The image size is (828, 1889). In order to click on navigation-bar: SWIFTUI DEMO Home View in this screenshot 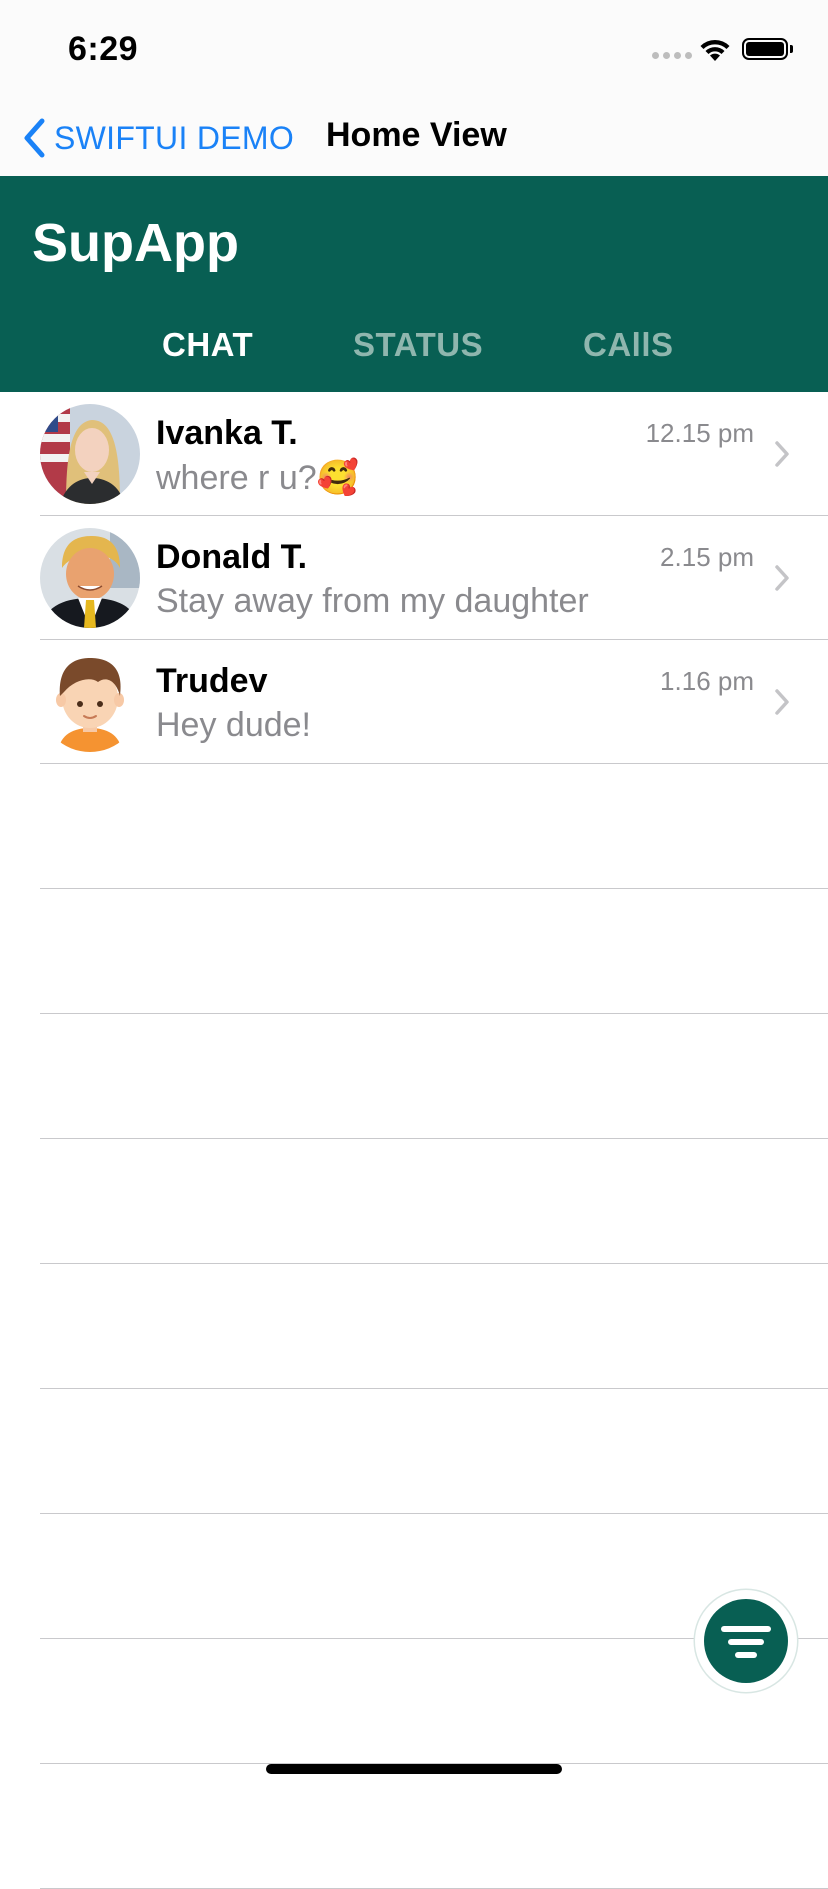, I will do `click(414, 138)`.